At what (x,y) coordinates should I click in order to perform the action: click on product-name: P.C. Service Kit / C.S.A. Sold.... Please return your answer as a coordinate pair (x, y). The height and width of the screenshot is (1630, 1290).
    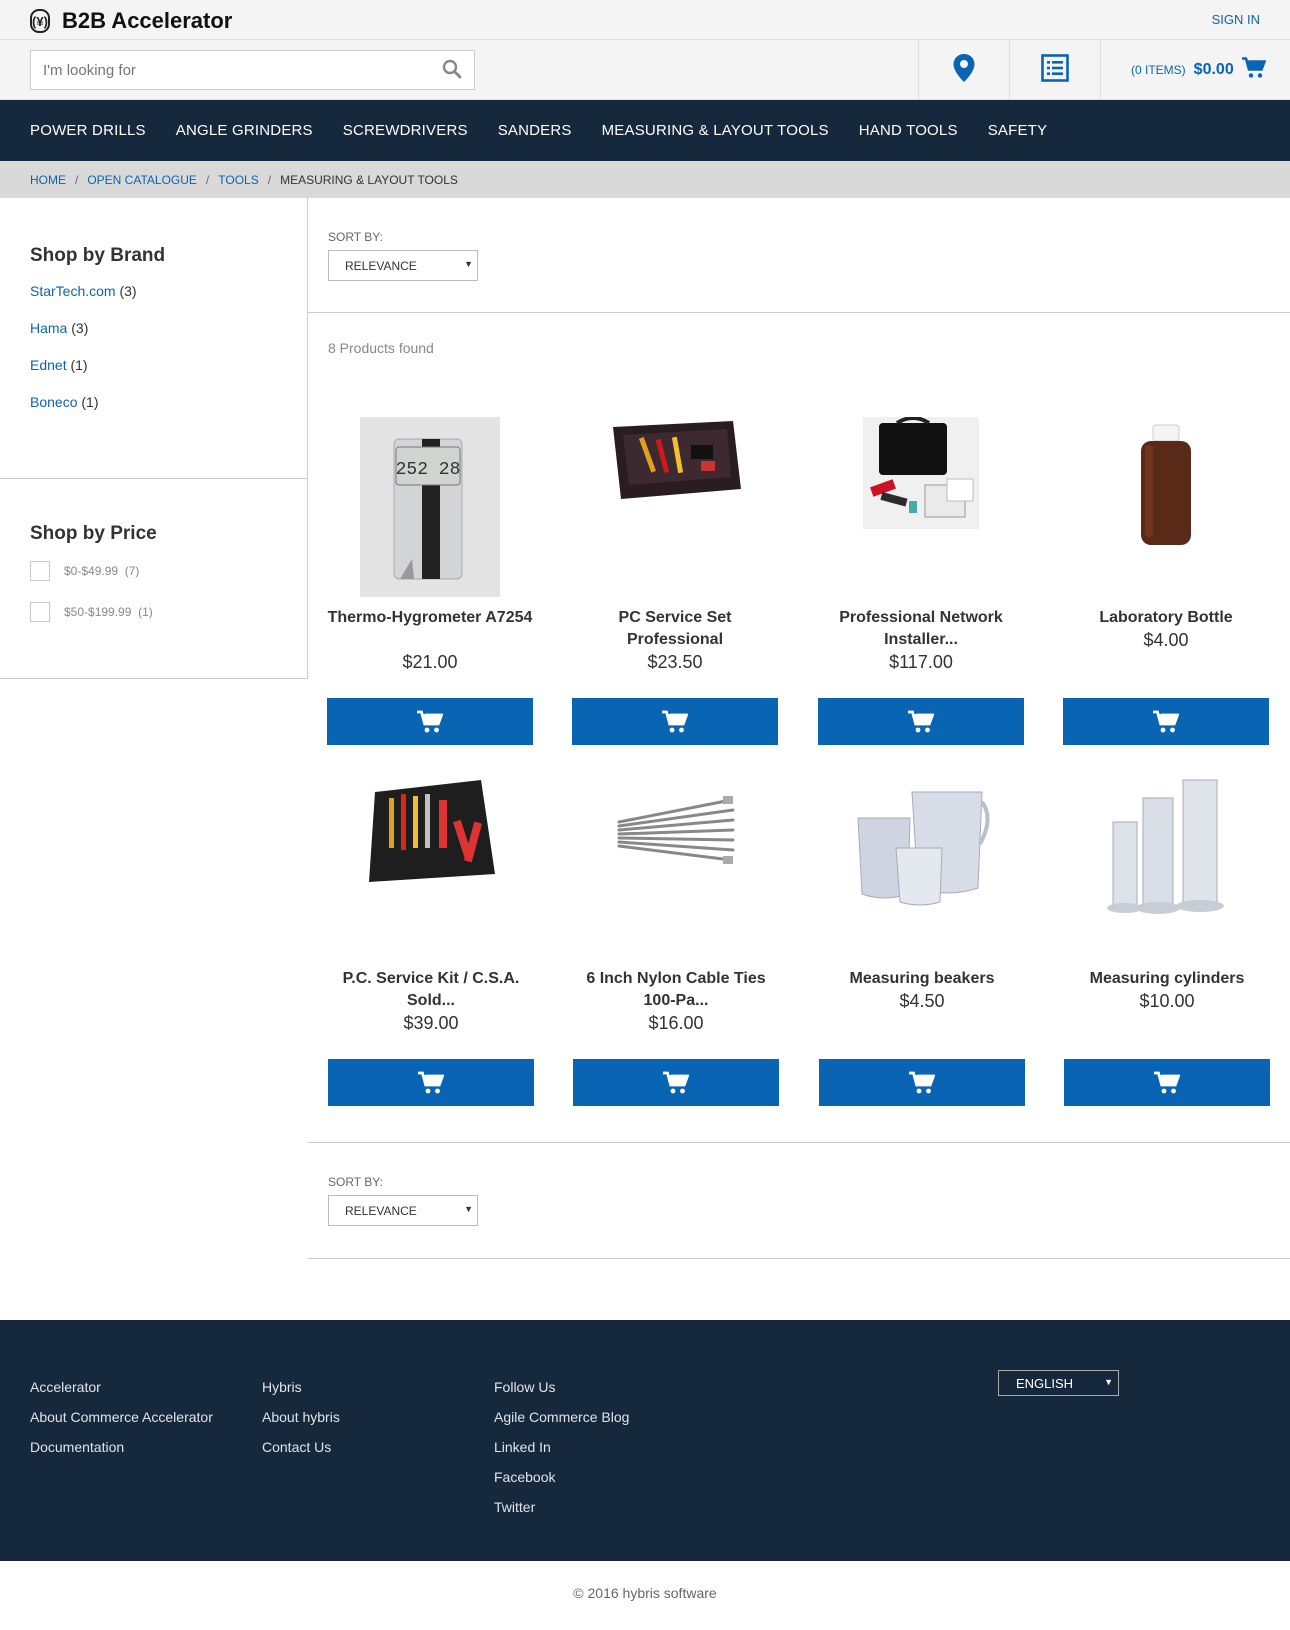
    Looking at the image, I should click on (431, 990).